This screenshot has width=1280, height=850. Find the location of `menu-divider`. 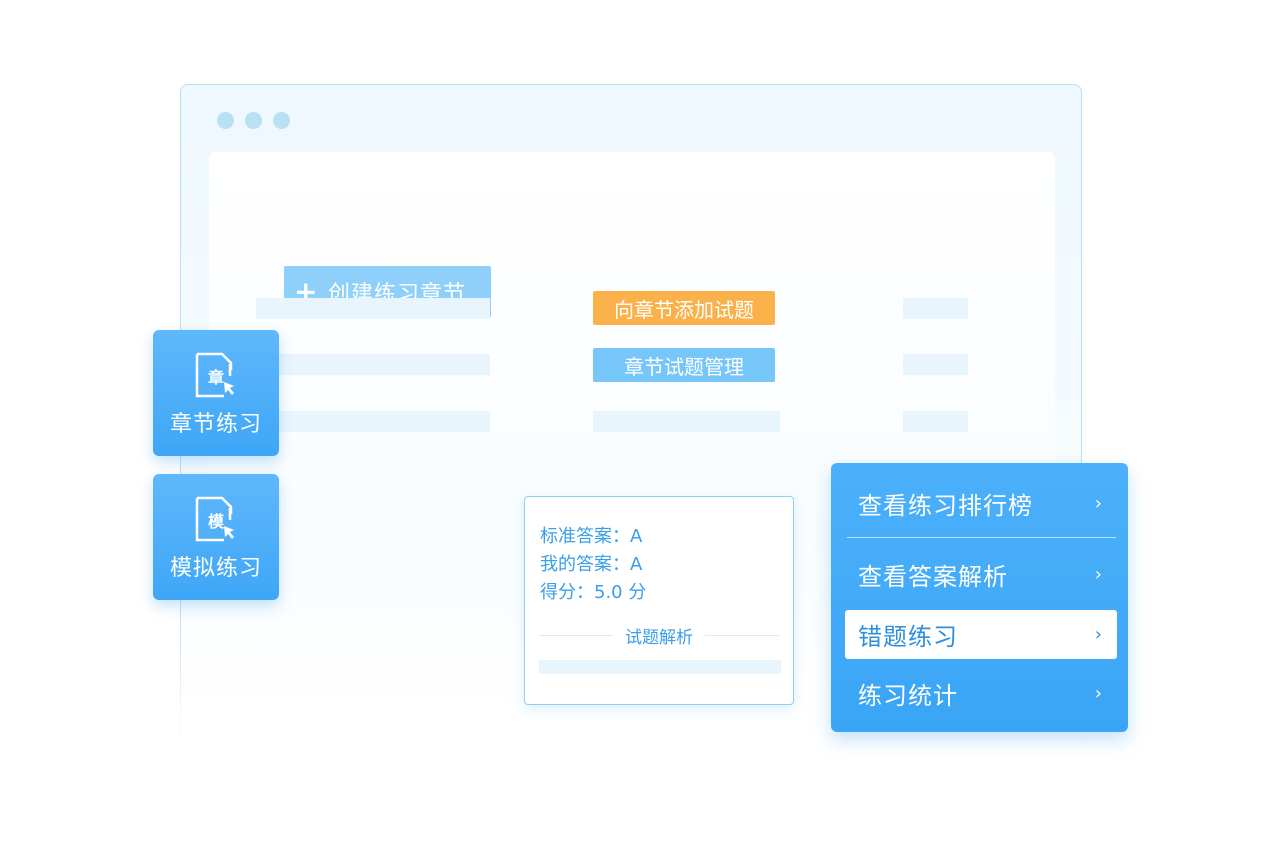

menu-divider is located at coordinates (981, 537).